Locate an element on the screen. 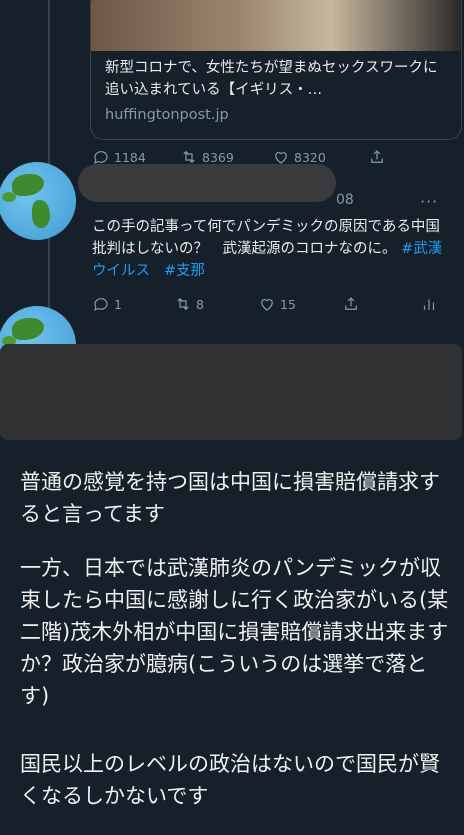 Image resolution: width=464 pixels, height=835 pixels. more-icon: ··· is located at coordinates (429, 201).